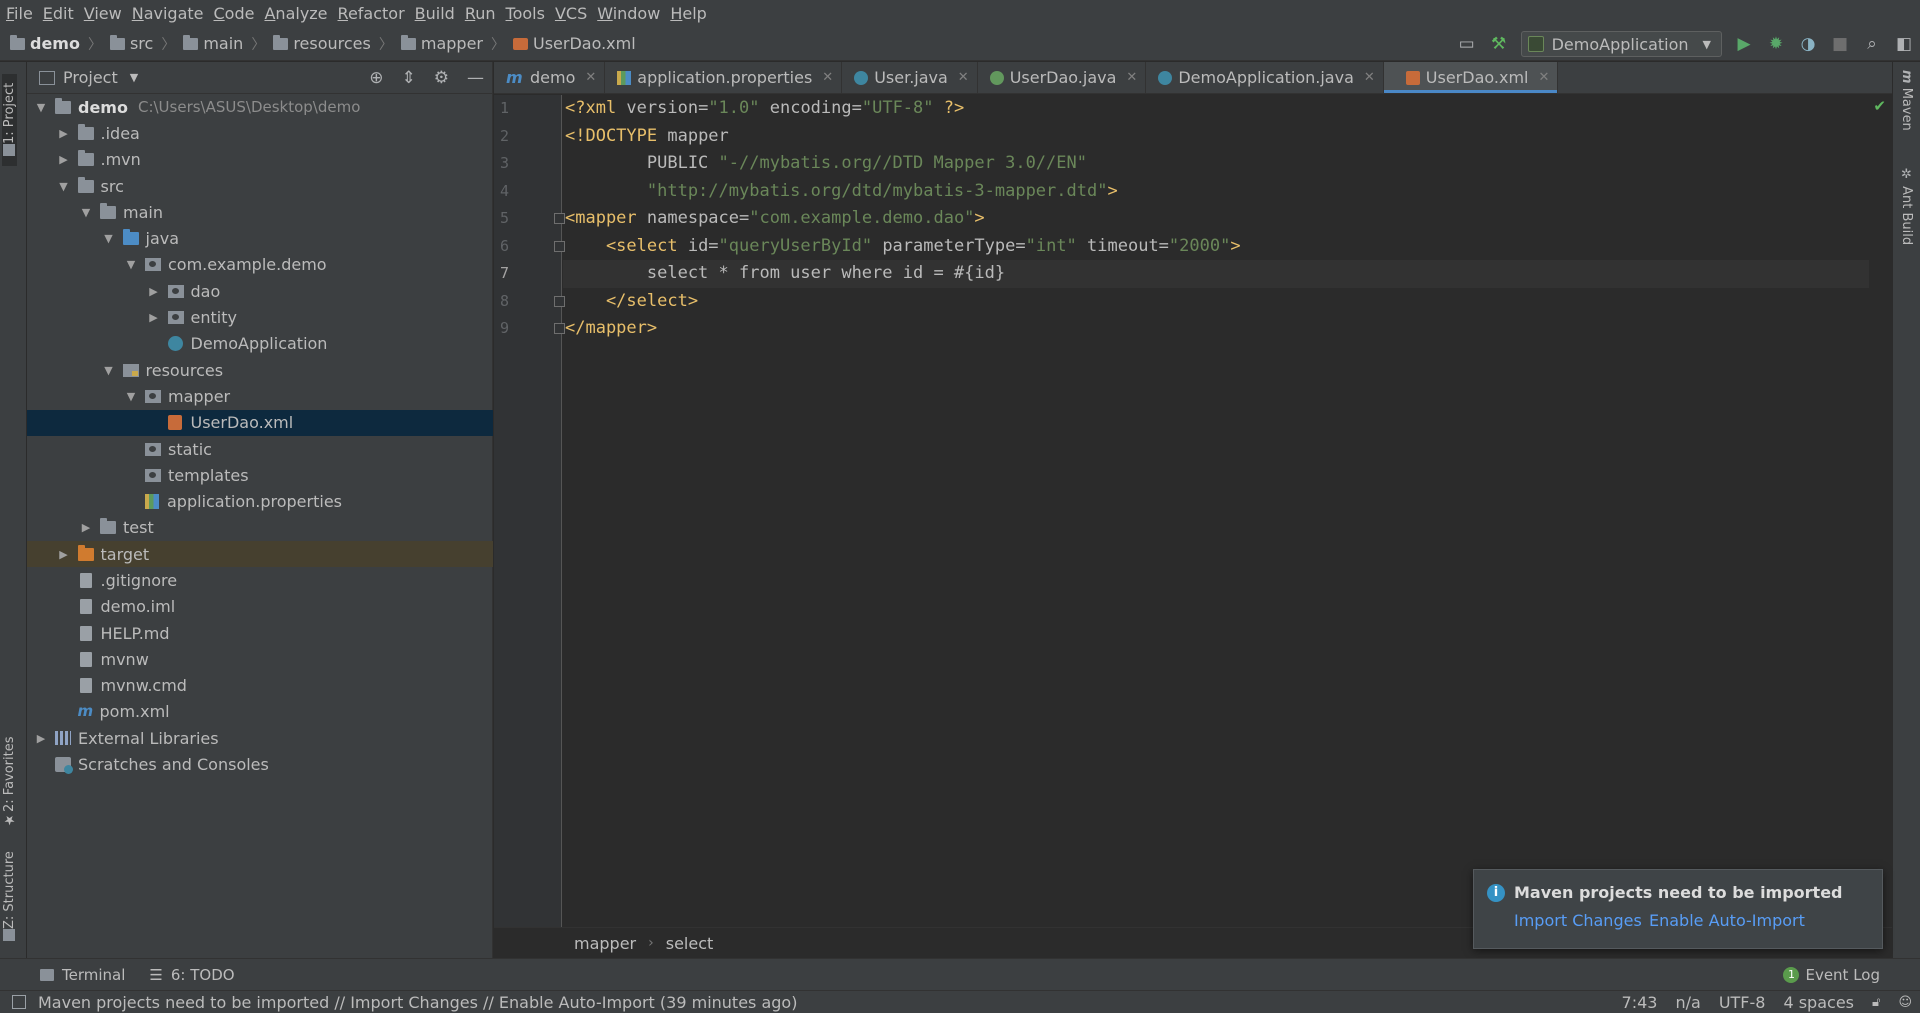 This screenshot has height=1013, width=1920. What do you see at coordinates (1872, 44) in the screenshot?
I see `search-icon: ⌕` at bounding box center [1872, 44].